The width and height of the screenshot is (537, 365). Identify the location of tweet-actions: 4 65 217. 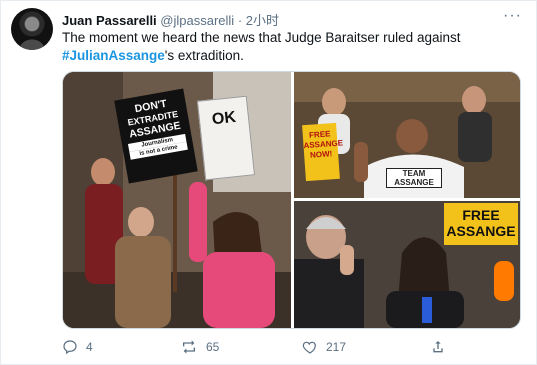
(262, 348).